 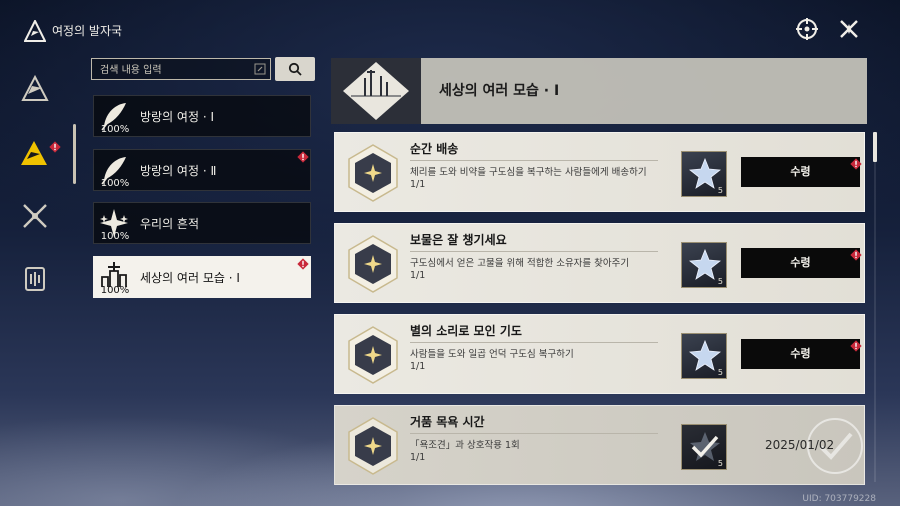 I want to click on city-emblem-icon, so click(x=376, y=91).